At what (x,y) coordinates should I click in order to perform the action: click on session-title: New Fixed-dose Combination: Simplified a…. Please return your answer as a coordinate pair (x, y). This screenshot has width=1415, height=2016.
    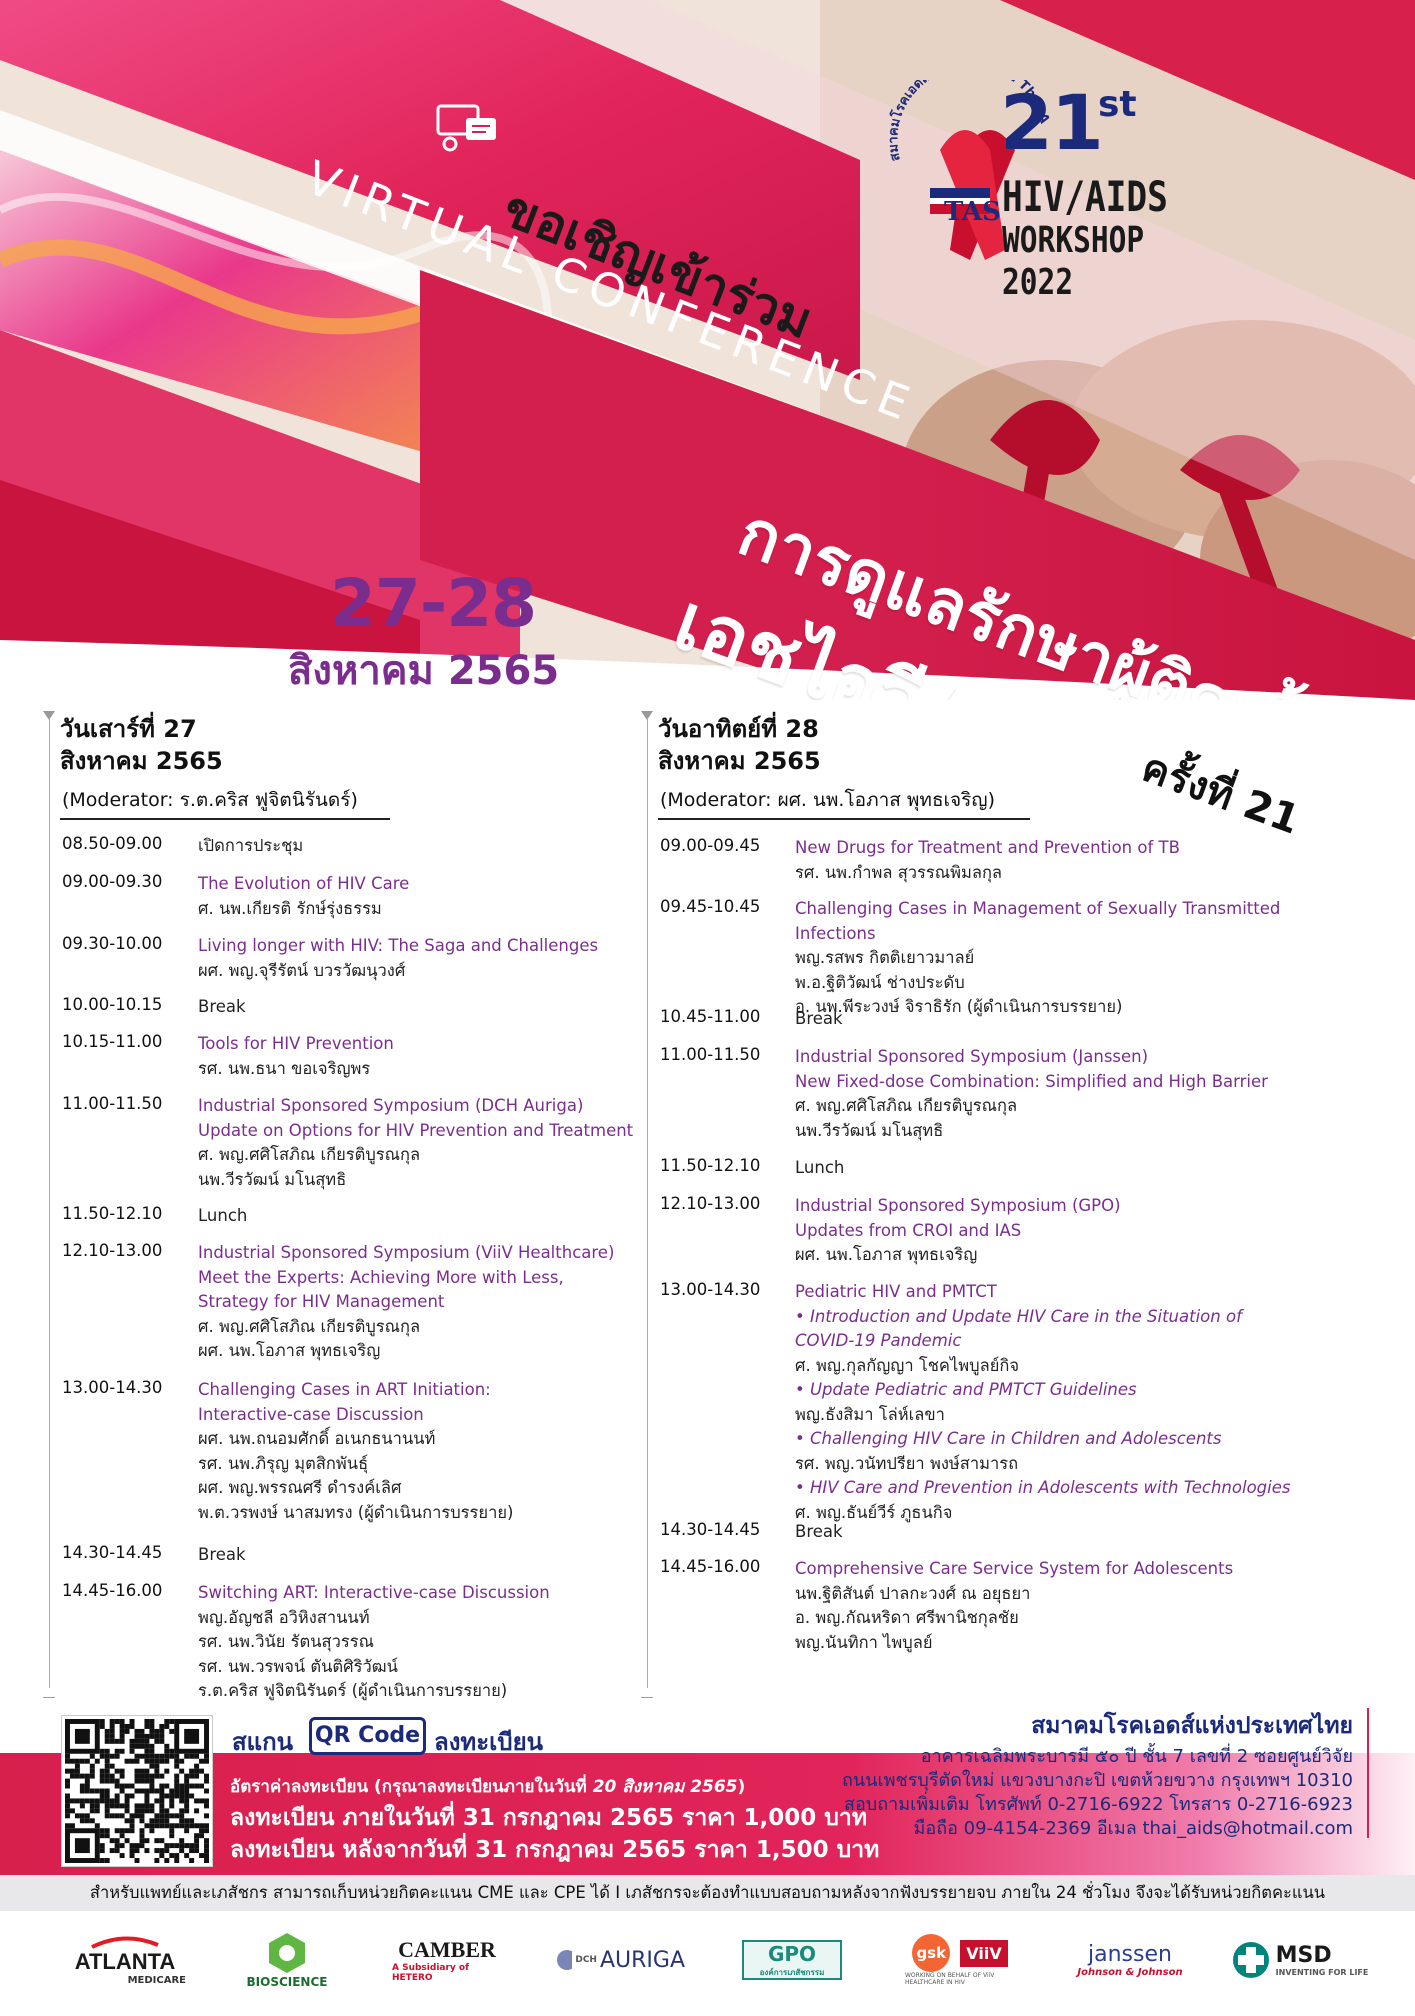
    Looking at the image, I should click on (1031, 1081).